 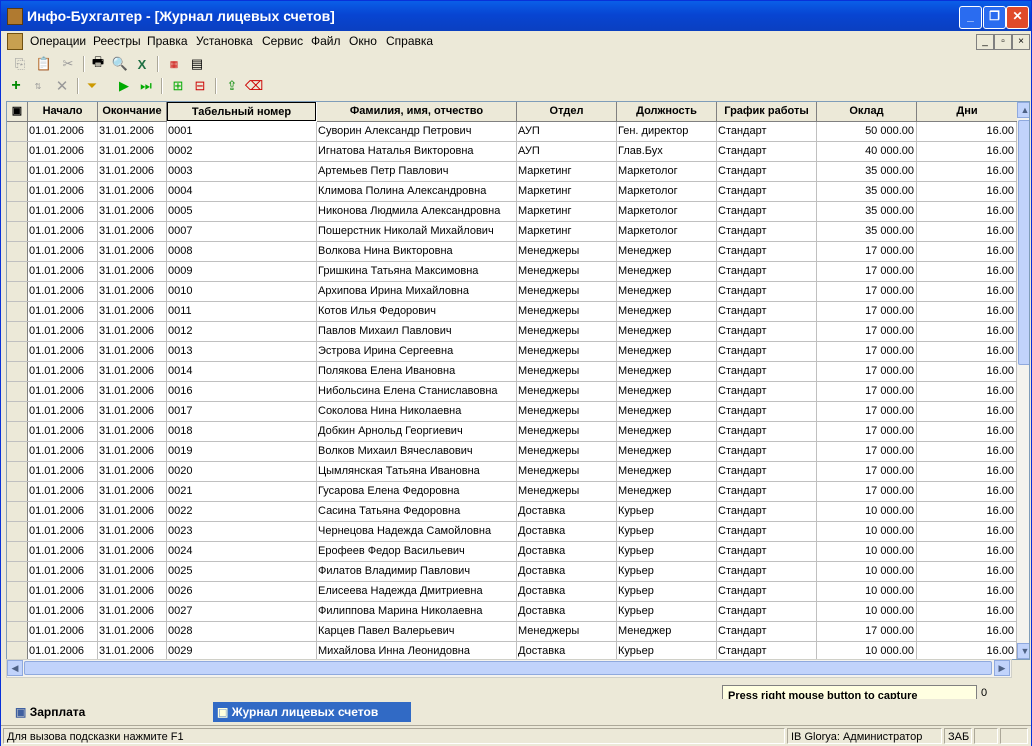 What do you see at coordinates (417, 571) in the screenshot?
I see `cell-full-name: Филатов Владимир Павлович` at bounding box center [417, 571].